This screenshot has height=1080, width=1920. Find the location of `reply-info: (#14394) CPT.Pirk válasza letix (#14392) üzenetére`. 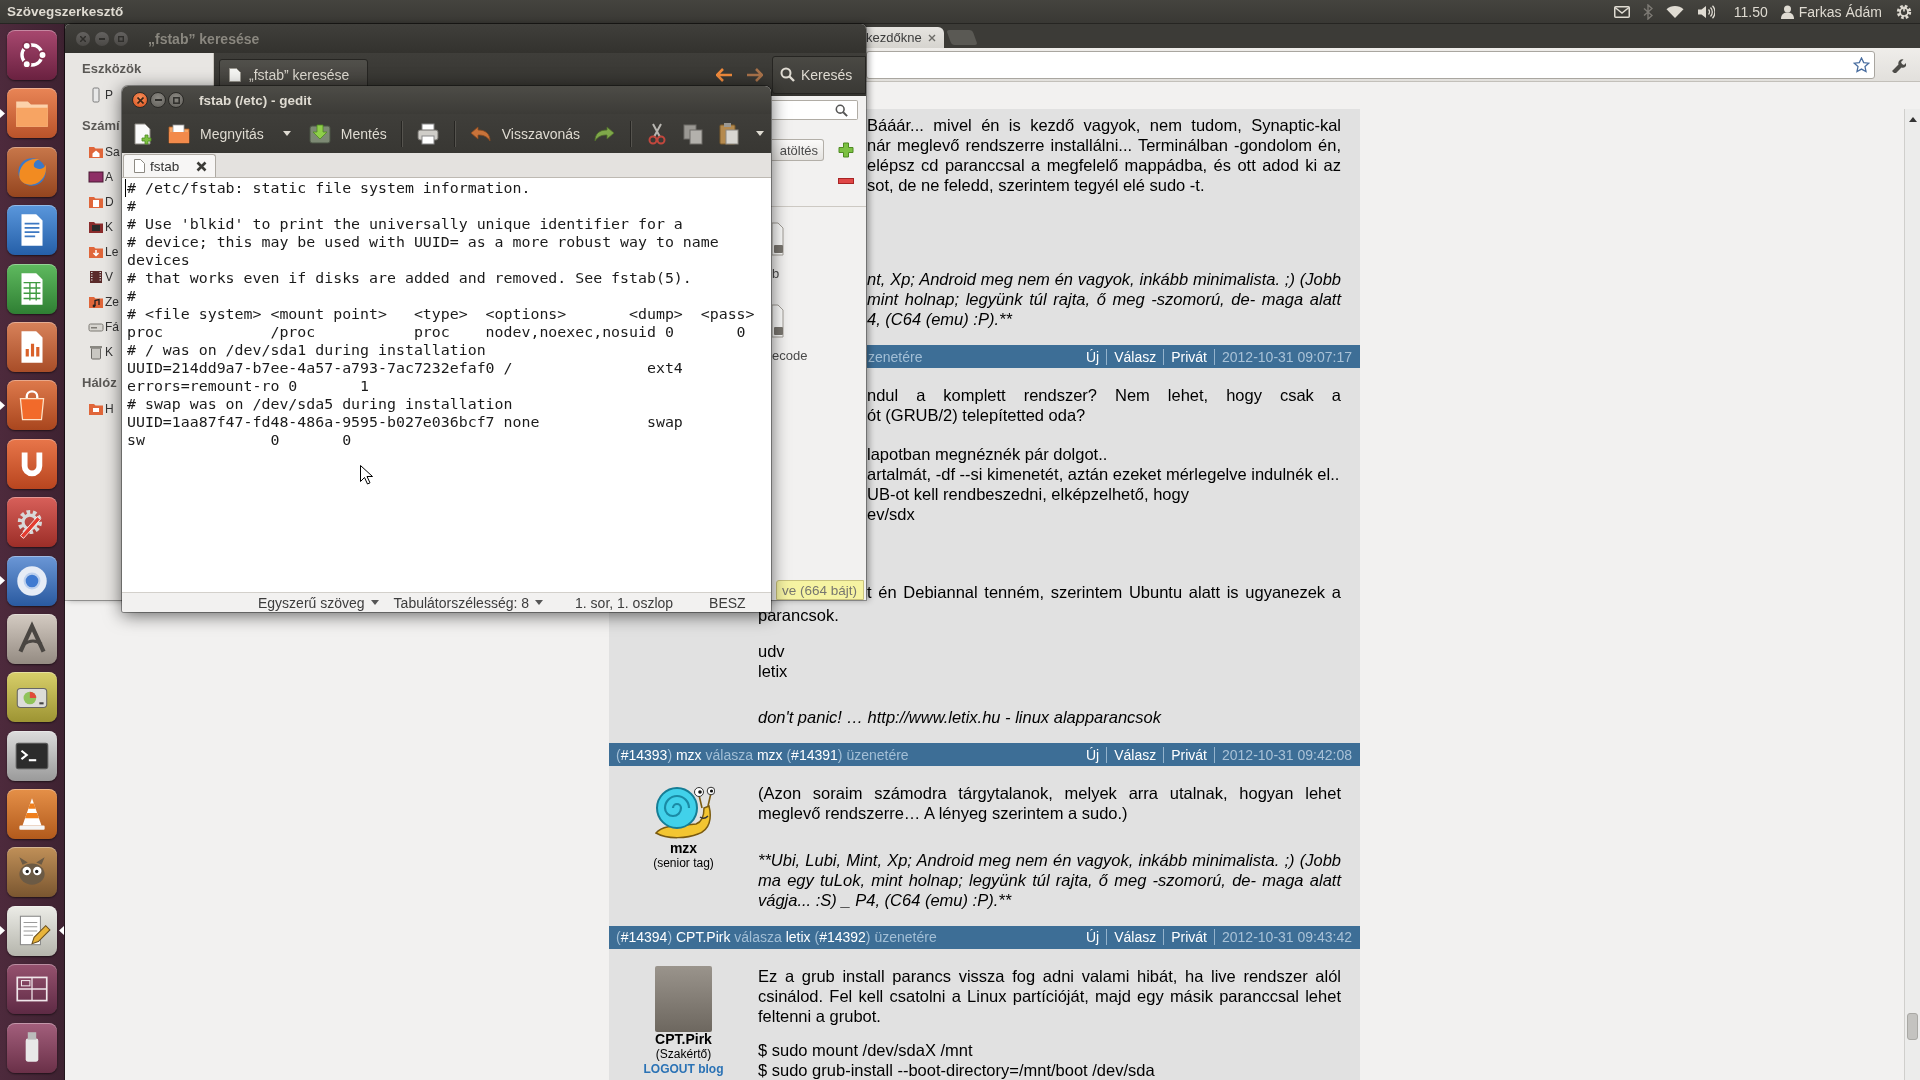

reply-info: (#14394) CPT.Pirk válasza letix (#14392) üzenetére is located at coordinates (776, 937).